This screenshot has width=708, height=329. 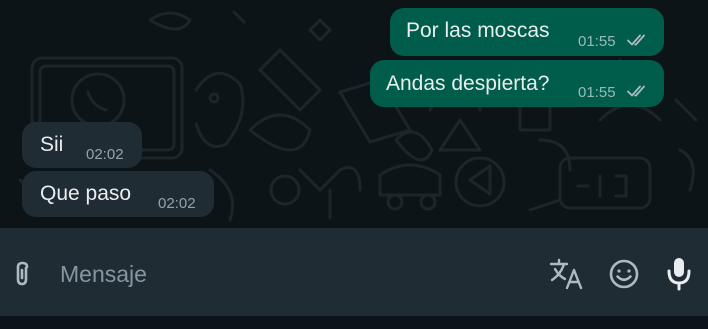 I want to click on message-bubble-incoming: Que paso 02:02, so click(x=118, y=194).